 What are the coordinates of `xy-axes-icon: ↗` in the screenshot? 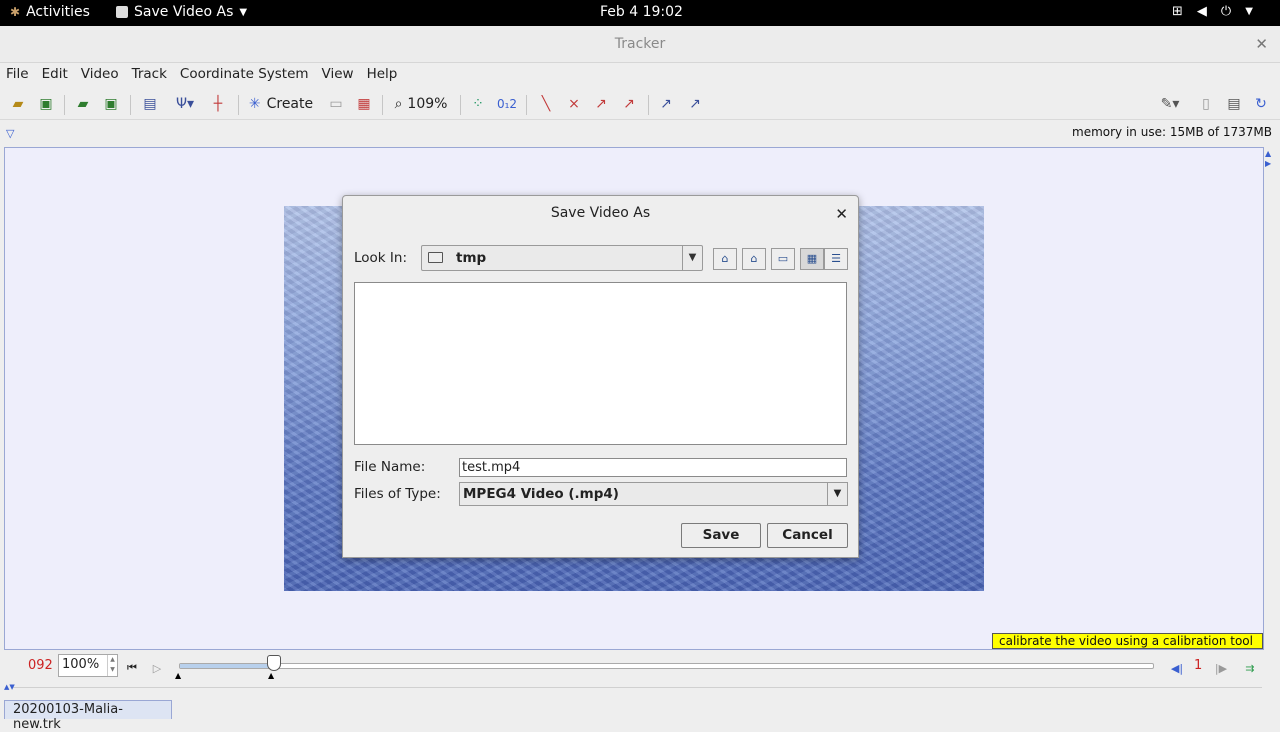 It's located at (666, 104).